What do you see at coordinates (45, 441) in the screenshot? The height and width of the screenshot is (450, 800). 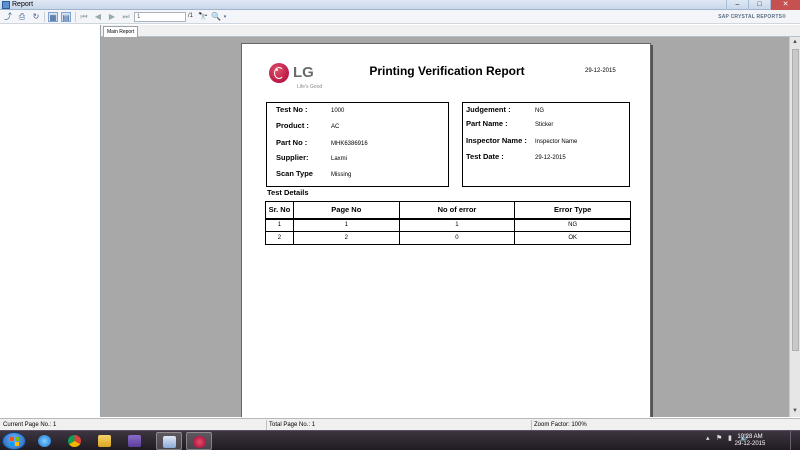 I see `internet-explorer-icon` at bounding box center [45, 441].